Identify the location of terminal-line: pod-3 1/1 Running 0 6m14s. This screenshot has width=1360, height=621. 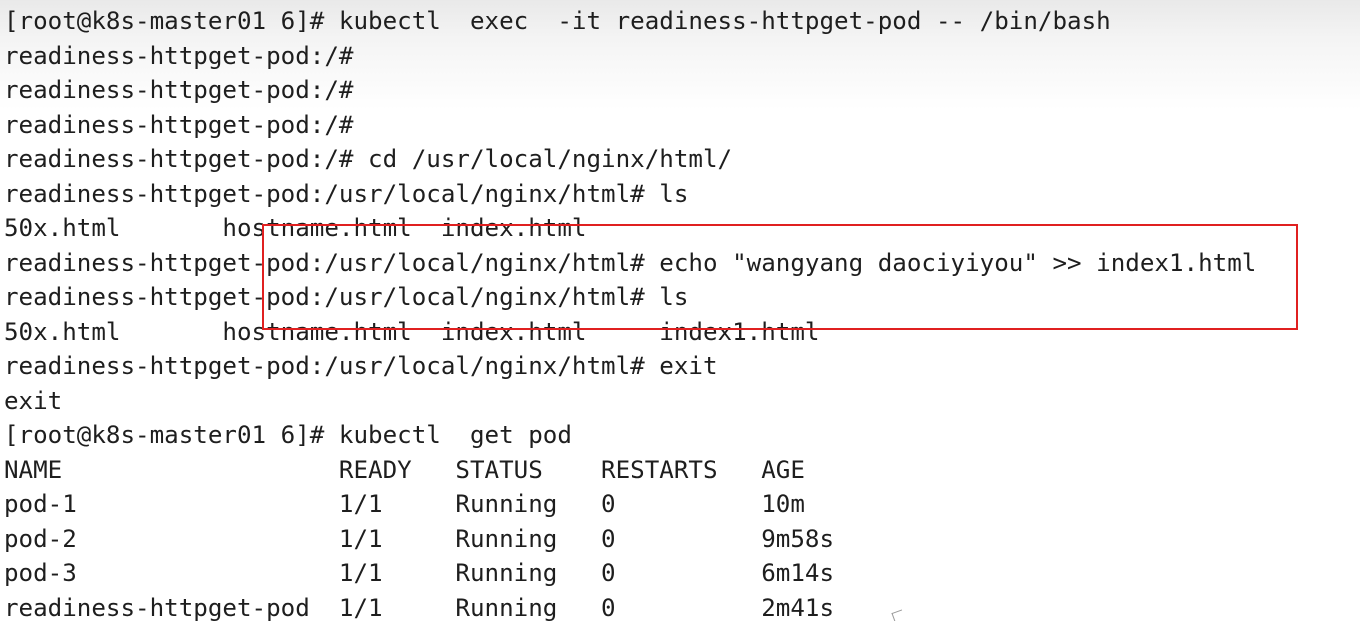
(419, 573).